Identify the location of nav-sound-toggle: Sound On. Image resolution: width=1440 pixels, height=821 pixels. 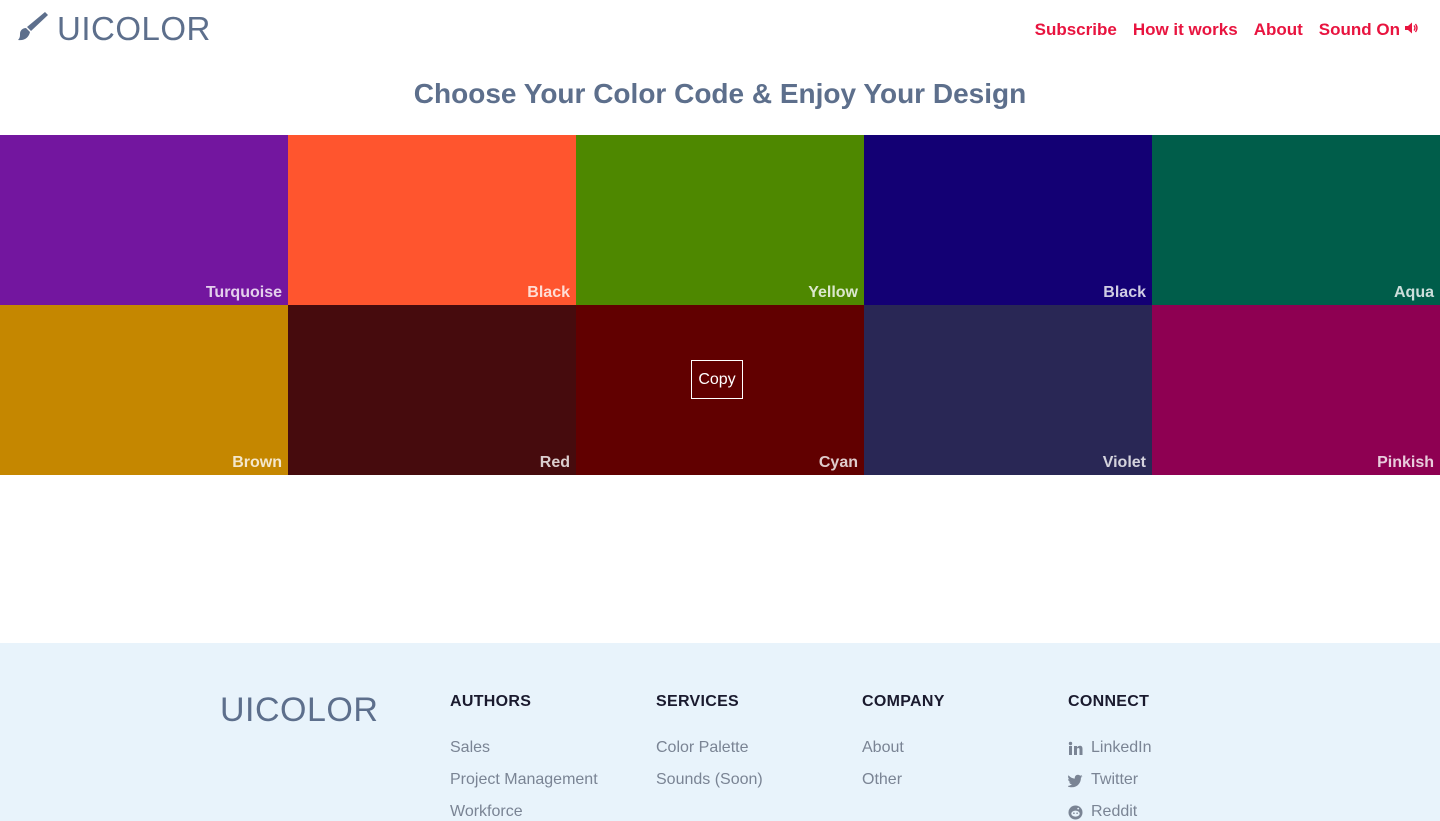
(1368, 30).